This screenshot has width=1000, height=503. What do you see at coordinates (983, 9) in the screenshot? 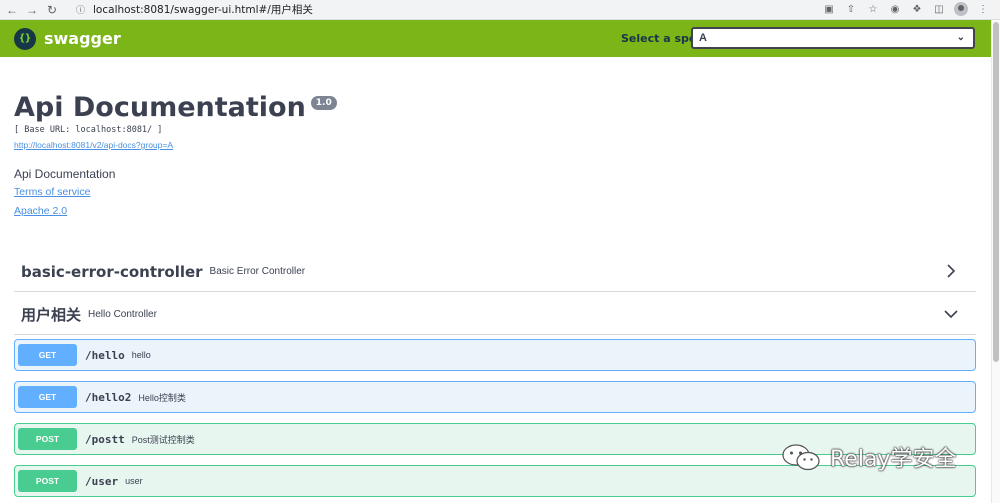
I see `browser-menu-icon: ⋮` at bounding box center [983, 9].